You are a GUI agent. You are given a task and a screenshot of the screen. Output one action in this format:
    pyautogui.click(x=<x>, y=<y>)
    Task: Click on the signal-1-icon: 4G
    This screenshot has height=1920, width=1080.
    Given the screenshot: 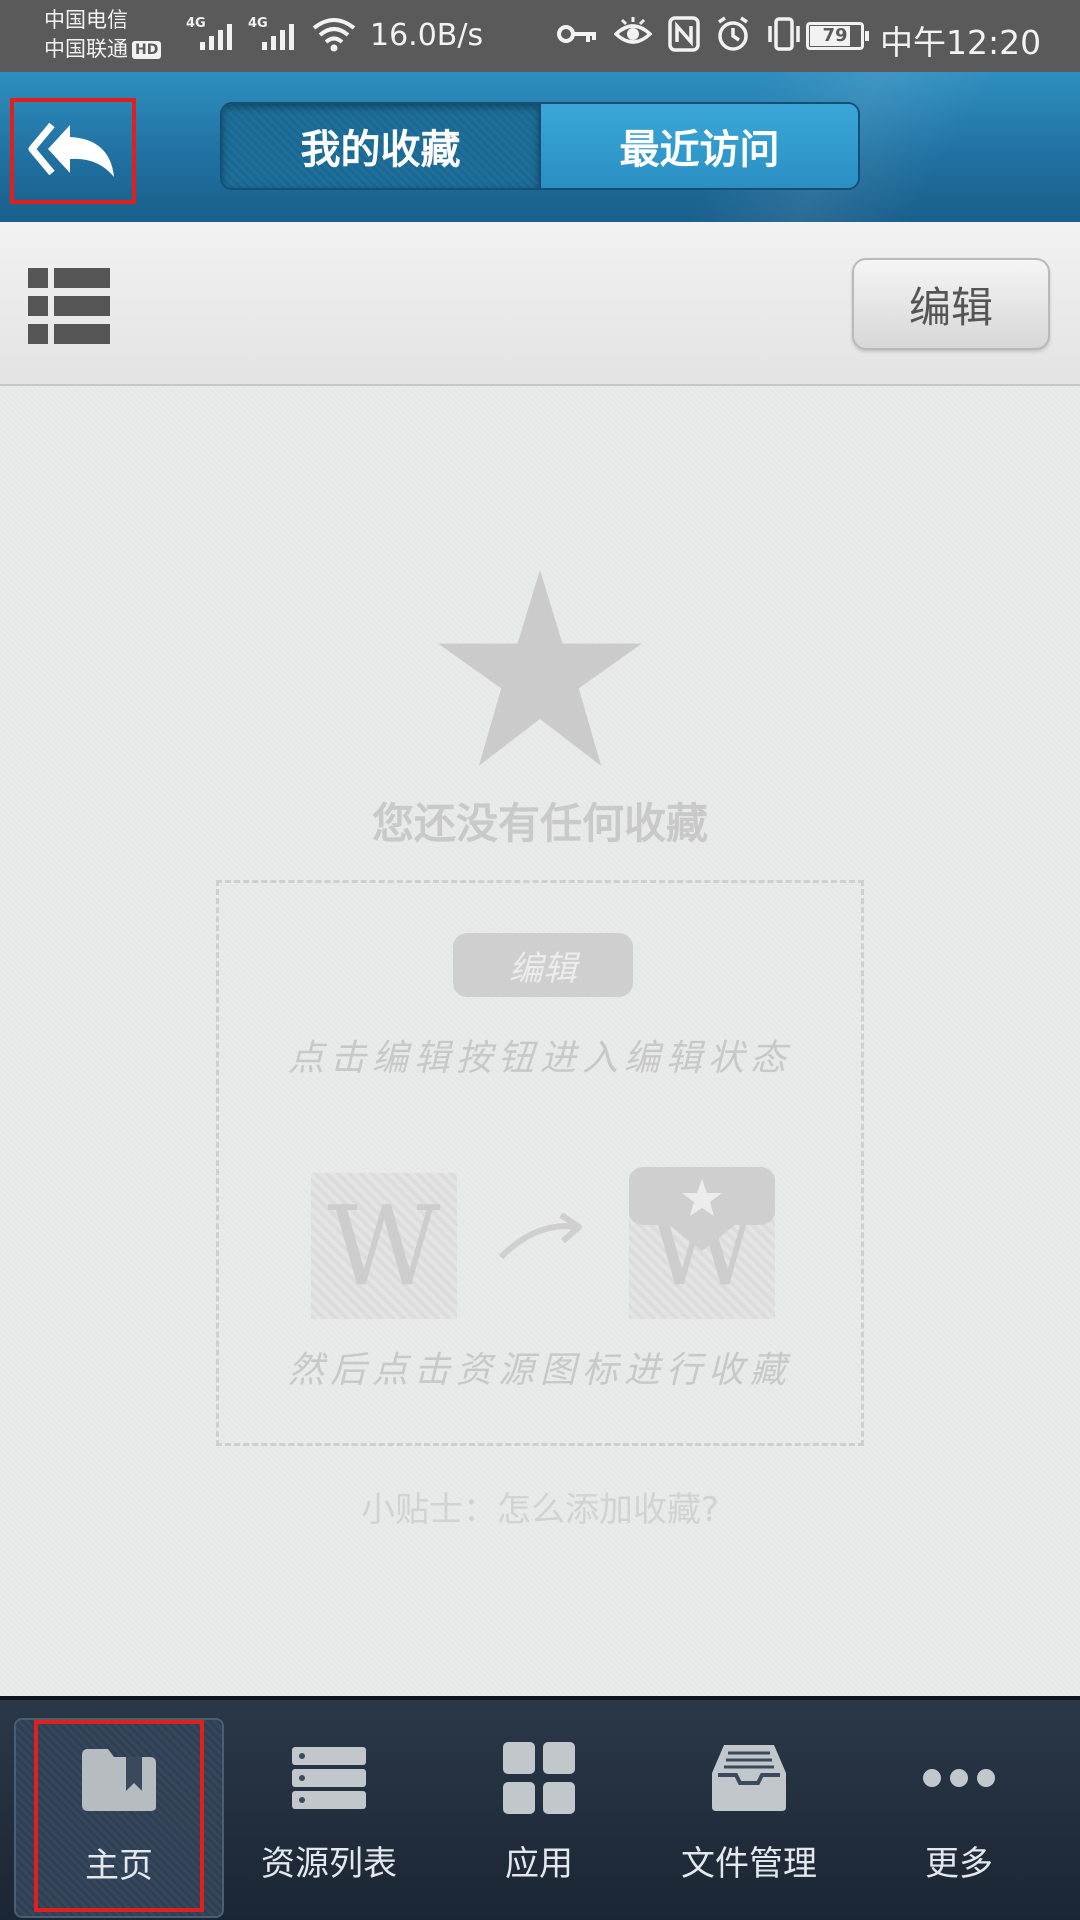 What is the action you would take?
    pyautogui.click(x=215, y=34)
    